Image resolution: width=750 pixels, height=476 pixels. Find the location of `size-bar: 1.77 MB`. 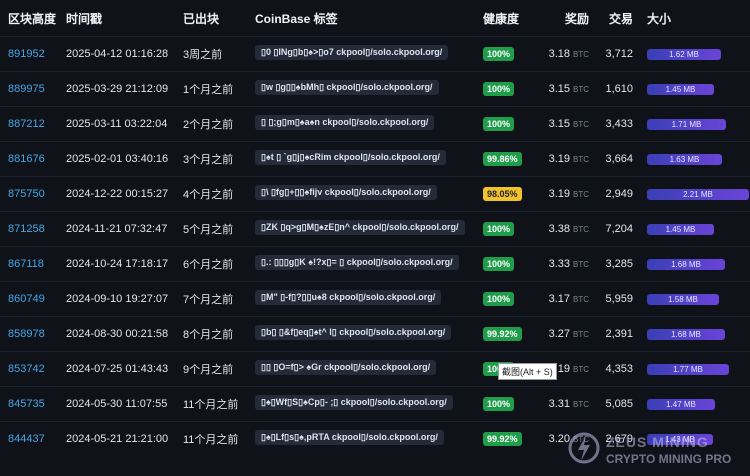

size-bar: 1.77 MB is located at coordinates (688, 369).